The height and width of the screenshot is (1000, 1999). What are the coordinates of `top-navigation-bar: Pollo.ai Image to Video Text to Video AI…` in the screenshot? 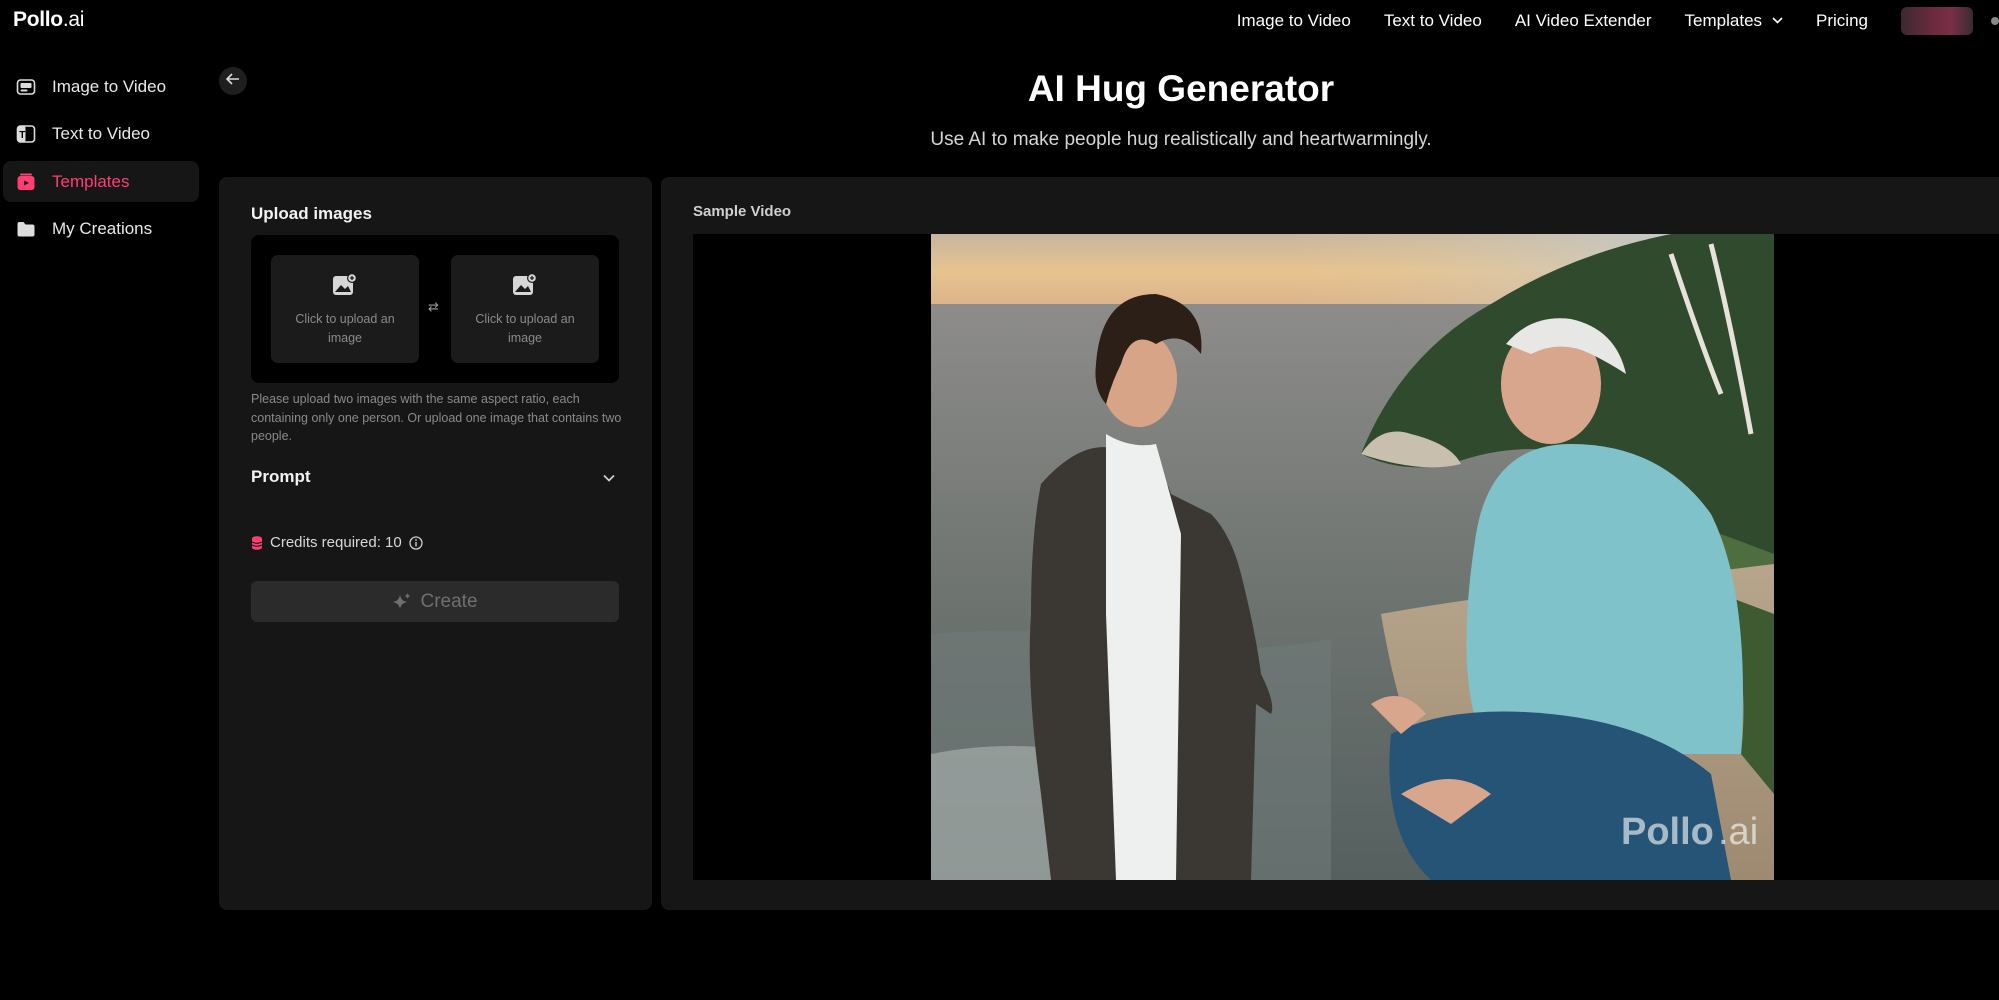 It's located at (999, 21).